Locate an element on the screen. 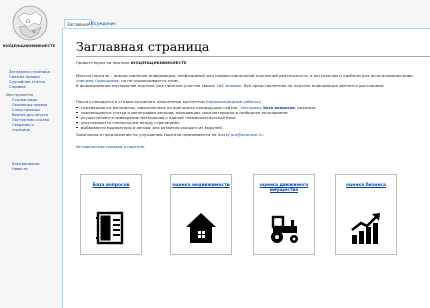 The height and width of the screenshot is (308, 430). sidebar-item-what-links-here: Ссылки сюда is located at coordinates (24, 100).